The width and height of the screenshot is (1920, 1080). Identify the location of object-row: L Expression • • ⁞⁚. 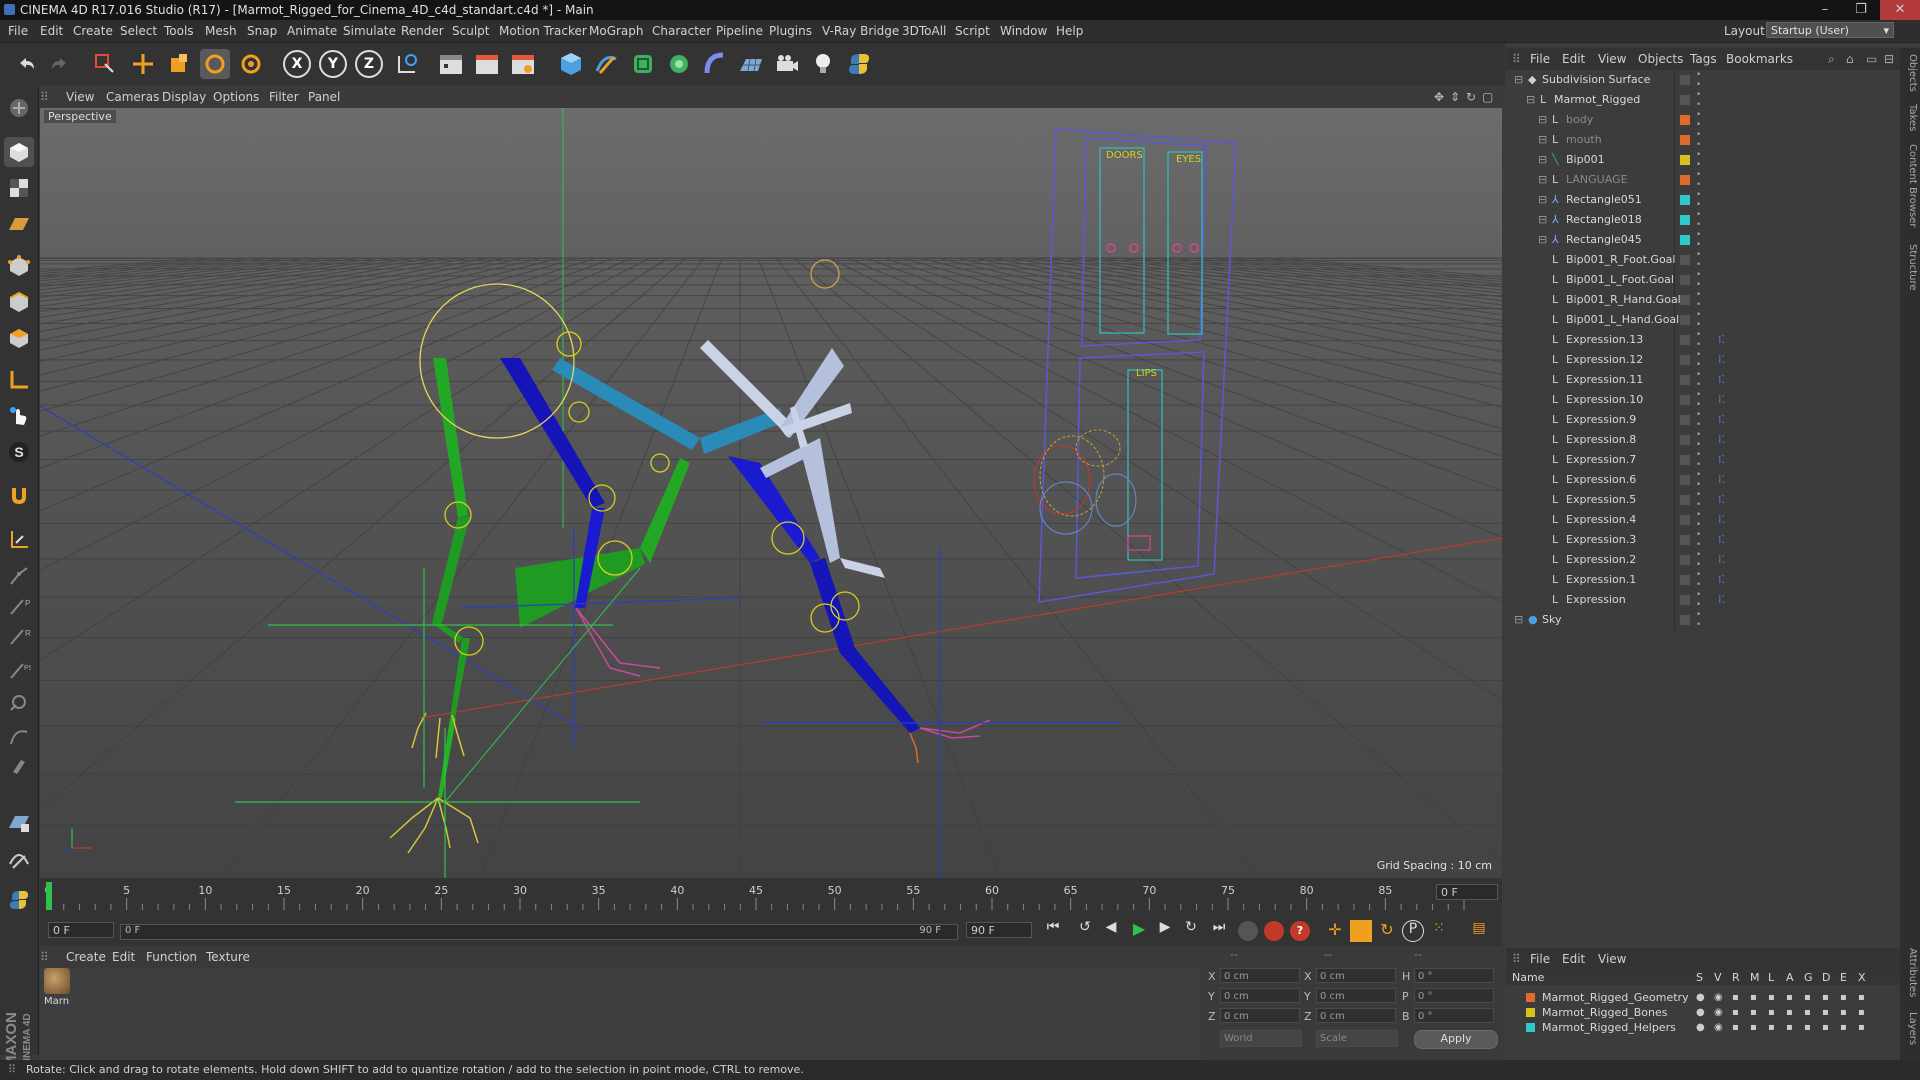
(1703, 600).